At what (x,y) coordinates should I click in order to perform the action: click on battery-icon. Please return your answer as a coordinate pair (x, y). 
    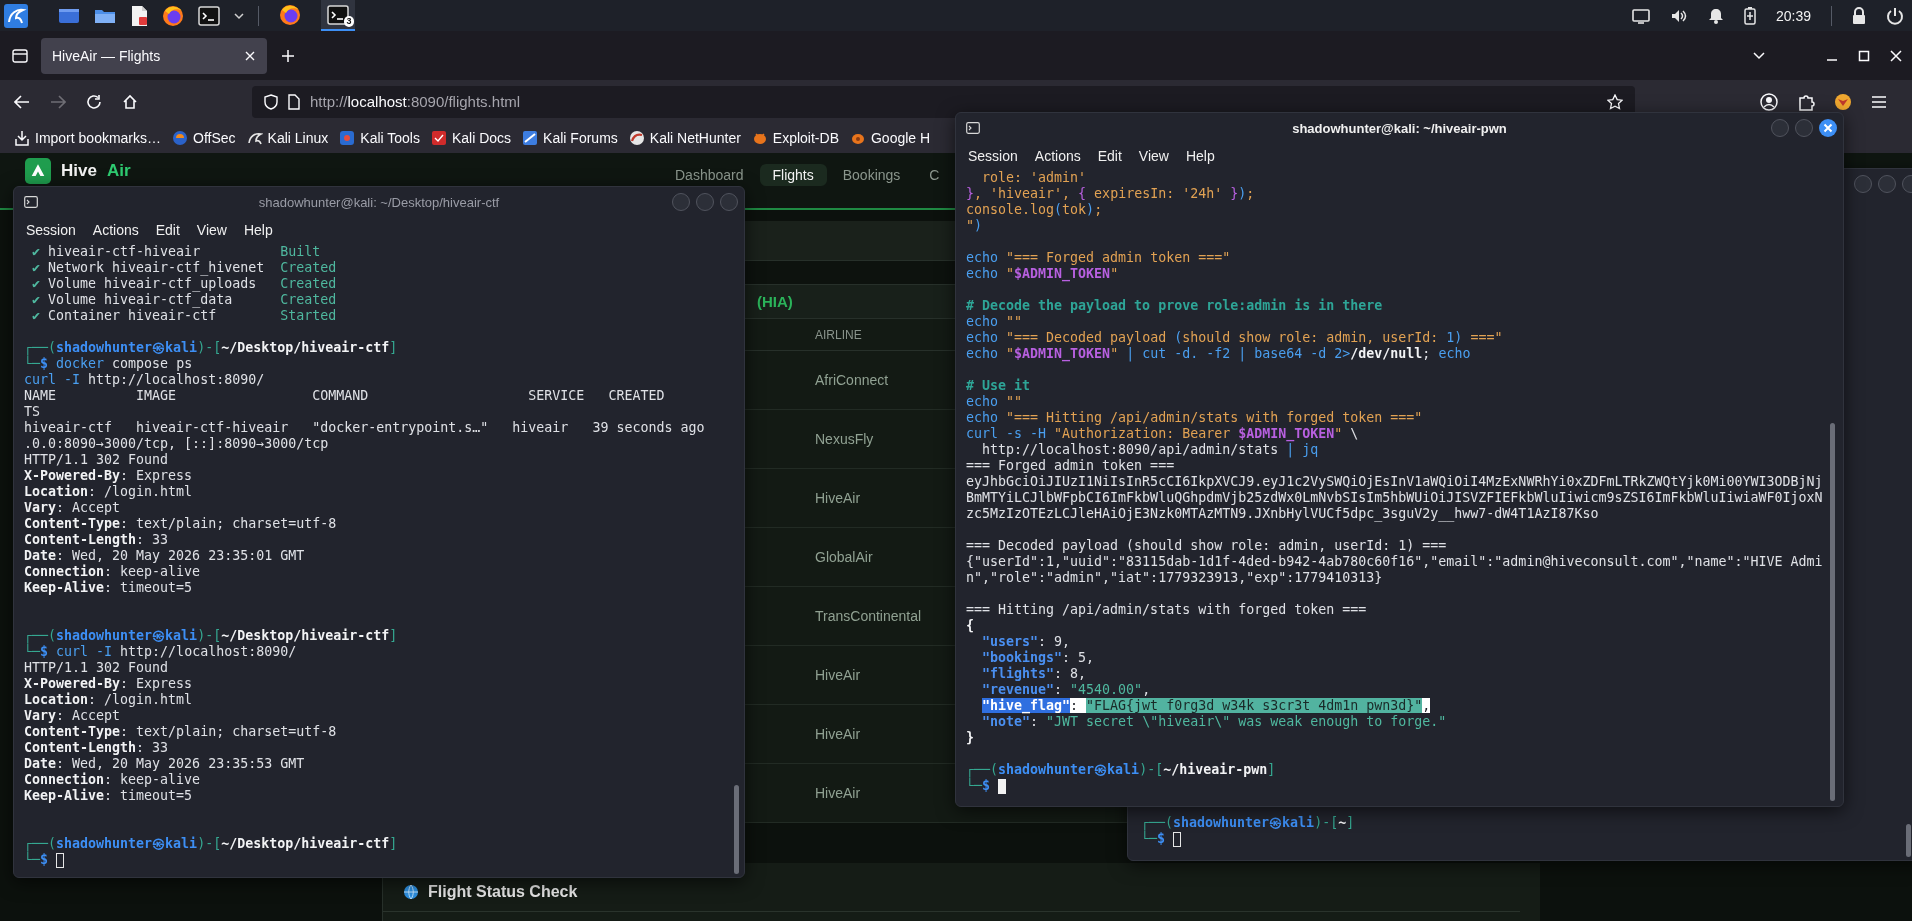
    Looking at the image, I should click on (1749, 15).